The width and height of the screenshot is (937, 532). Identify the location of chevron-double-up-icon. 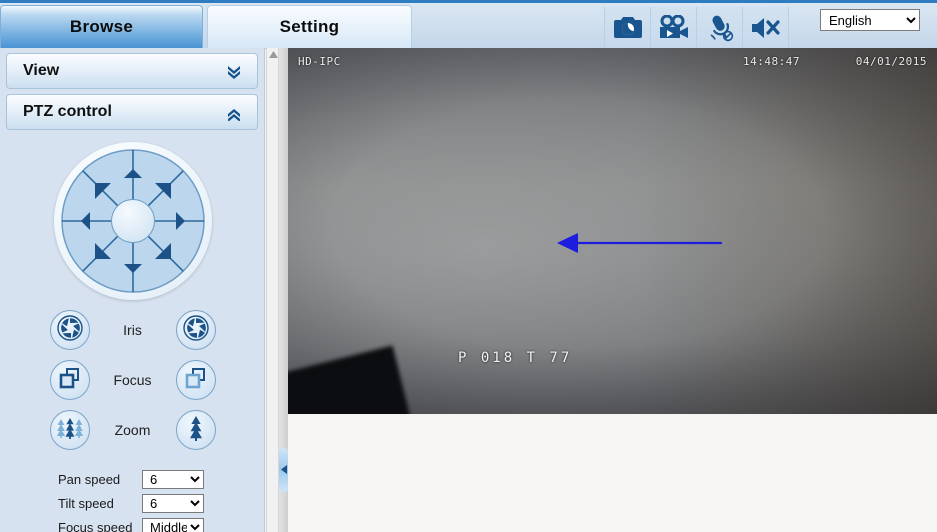
(234, 112).